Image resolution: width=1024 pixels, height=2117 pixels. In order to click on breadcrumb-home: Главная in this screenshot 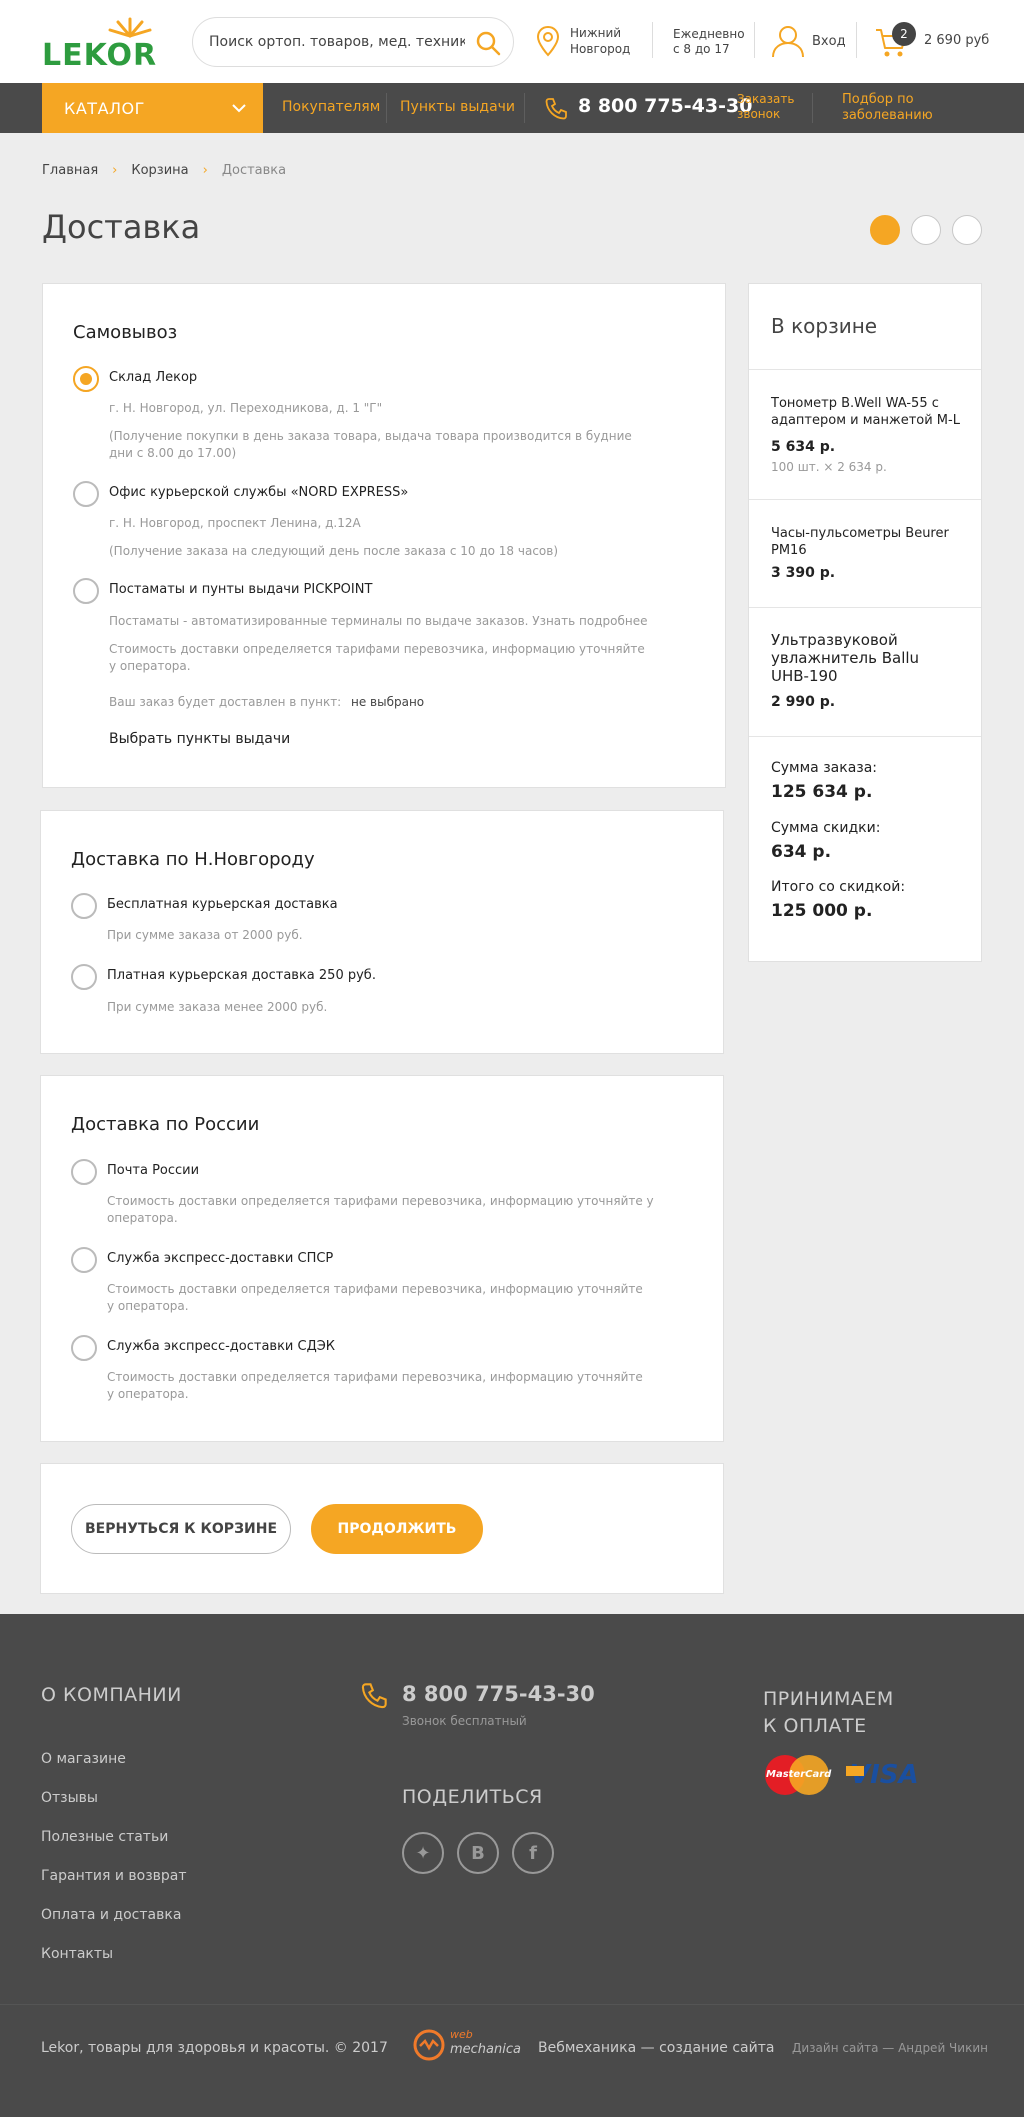, I will do `click(70, 170)`.